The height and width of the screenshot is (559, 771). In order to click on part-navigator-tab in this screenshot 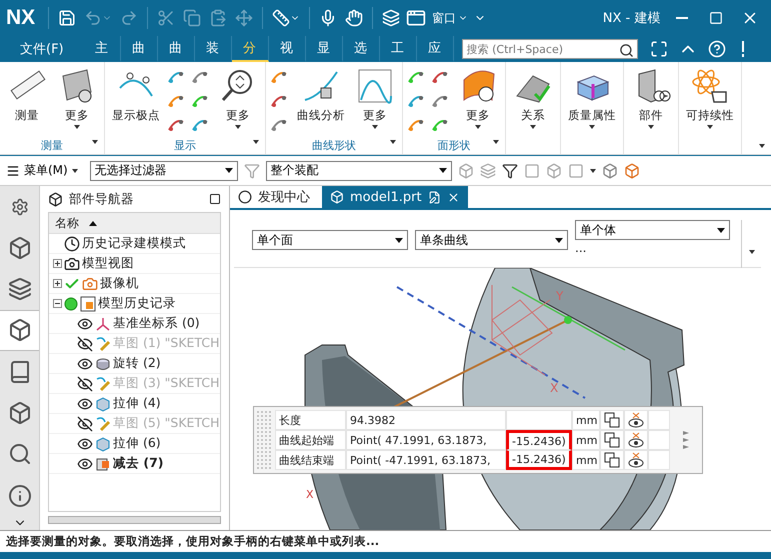, I will do `click(19, 331)`.